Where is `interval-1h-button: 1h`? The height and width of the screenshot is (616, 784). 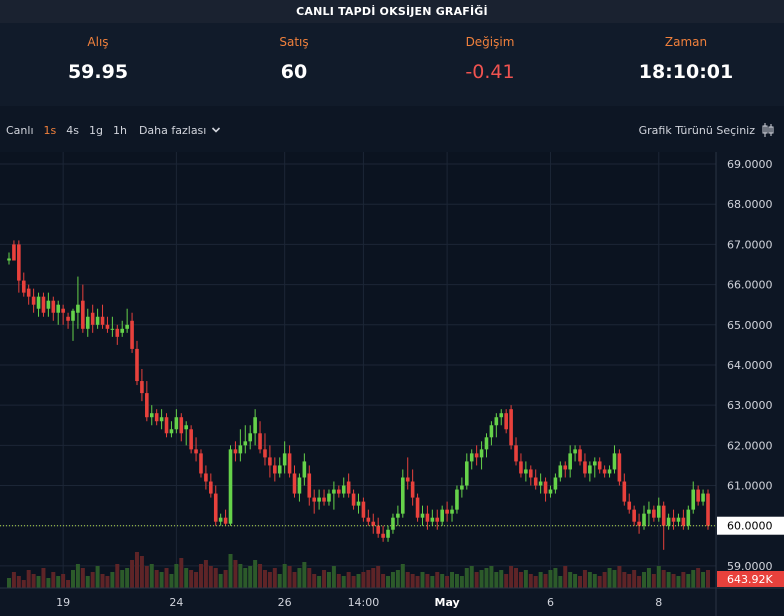
interval-1h-button: 1h is located at coordinates (120, 130).